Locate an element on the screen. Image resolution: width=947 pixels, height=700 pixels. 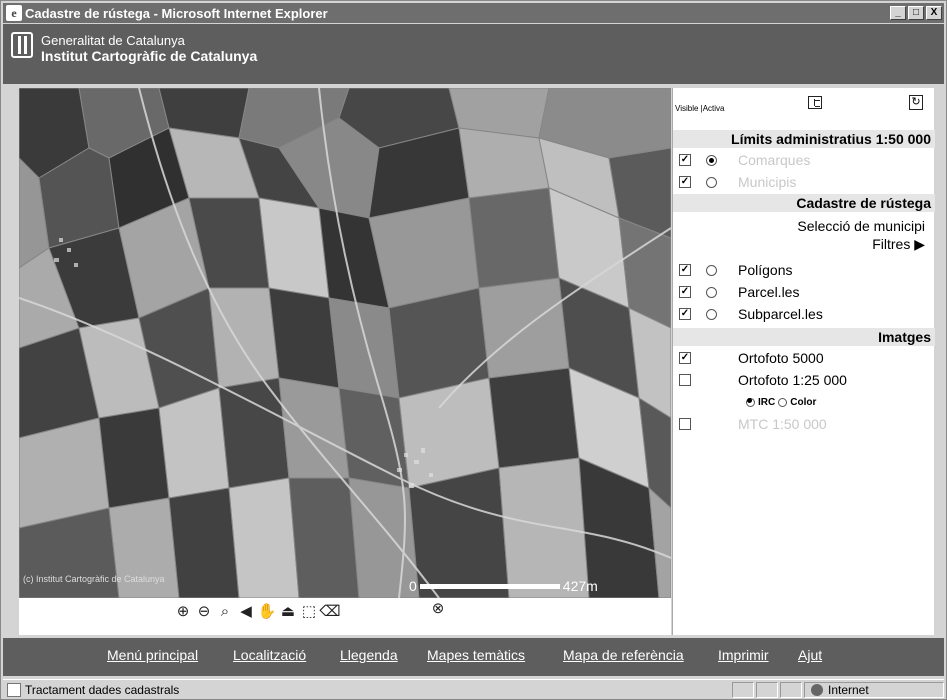
ortofoto-mode-options: IRC Color is located at coordinates (781, 402).